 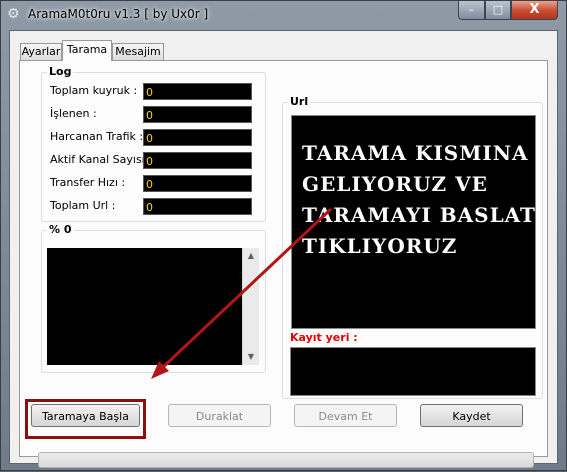 I want to click on close-button: X, so click(x=534, y=10).